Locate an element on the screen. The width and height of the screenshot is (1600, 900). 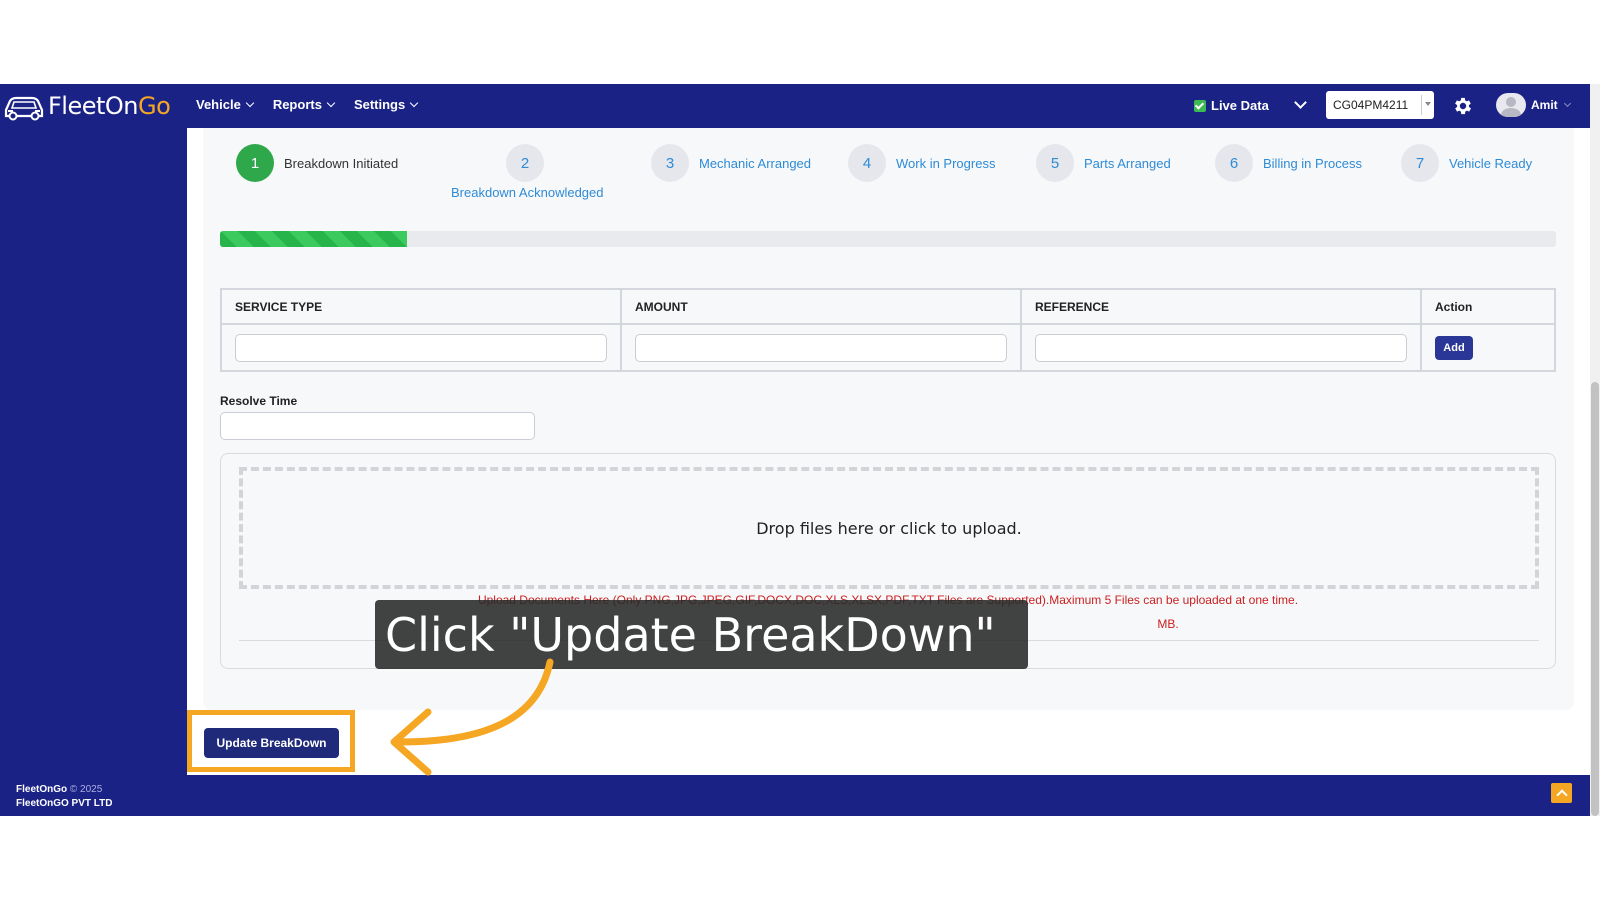
footer-company: FleetOnGO PVT LTD is located at coordinates (64, 803).